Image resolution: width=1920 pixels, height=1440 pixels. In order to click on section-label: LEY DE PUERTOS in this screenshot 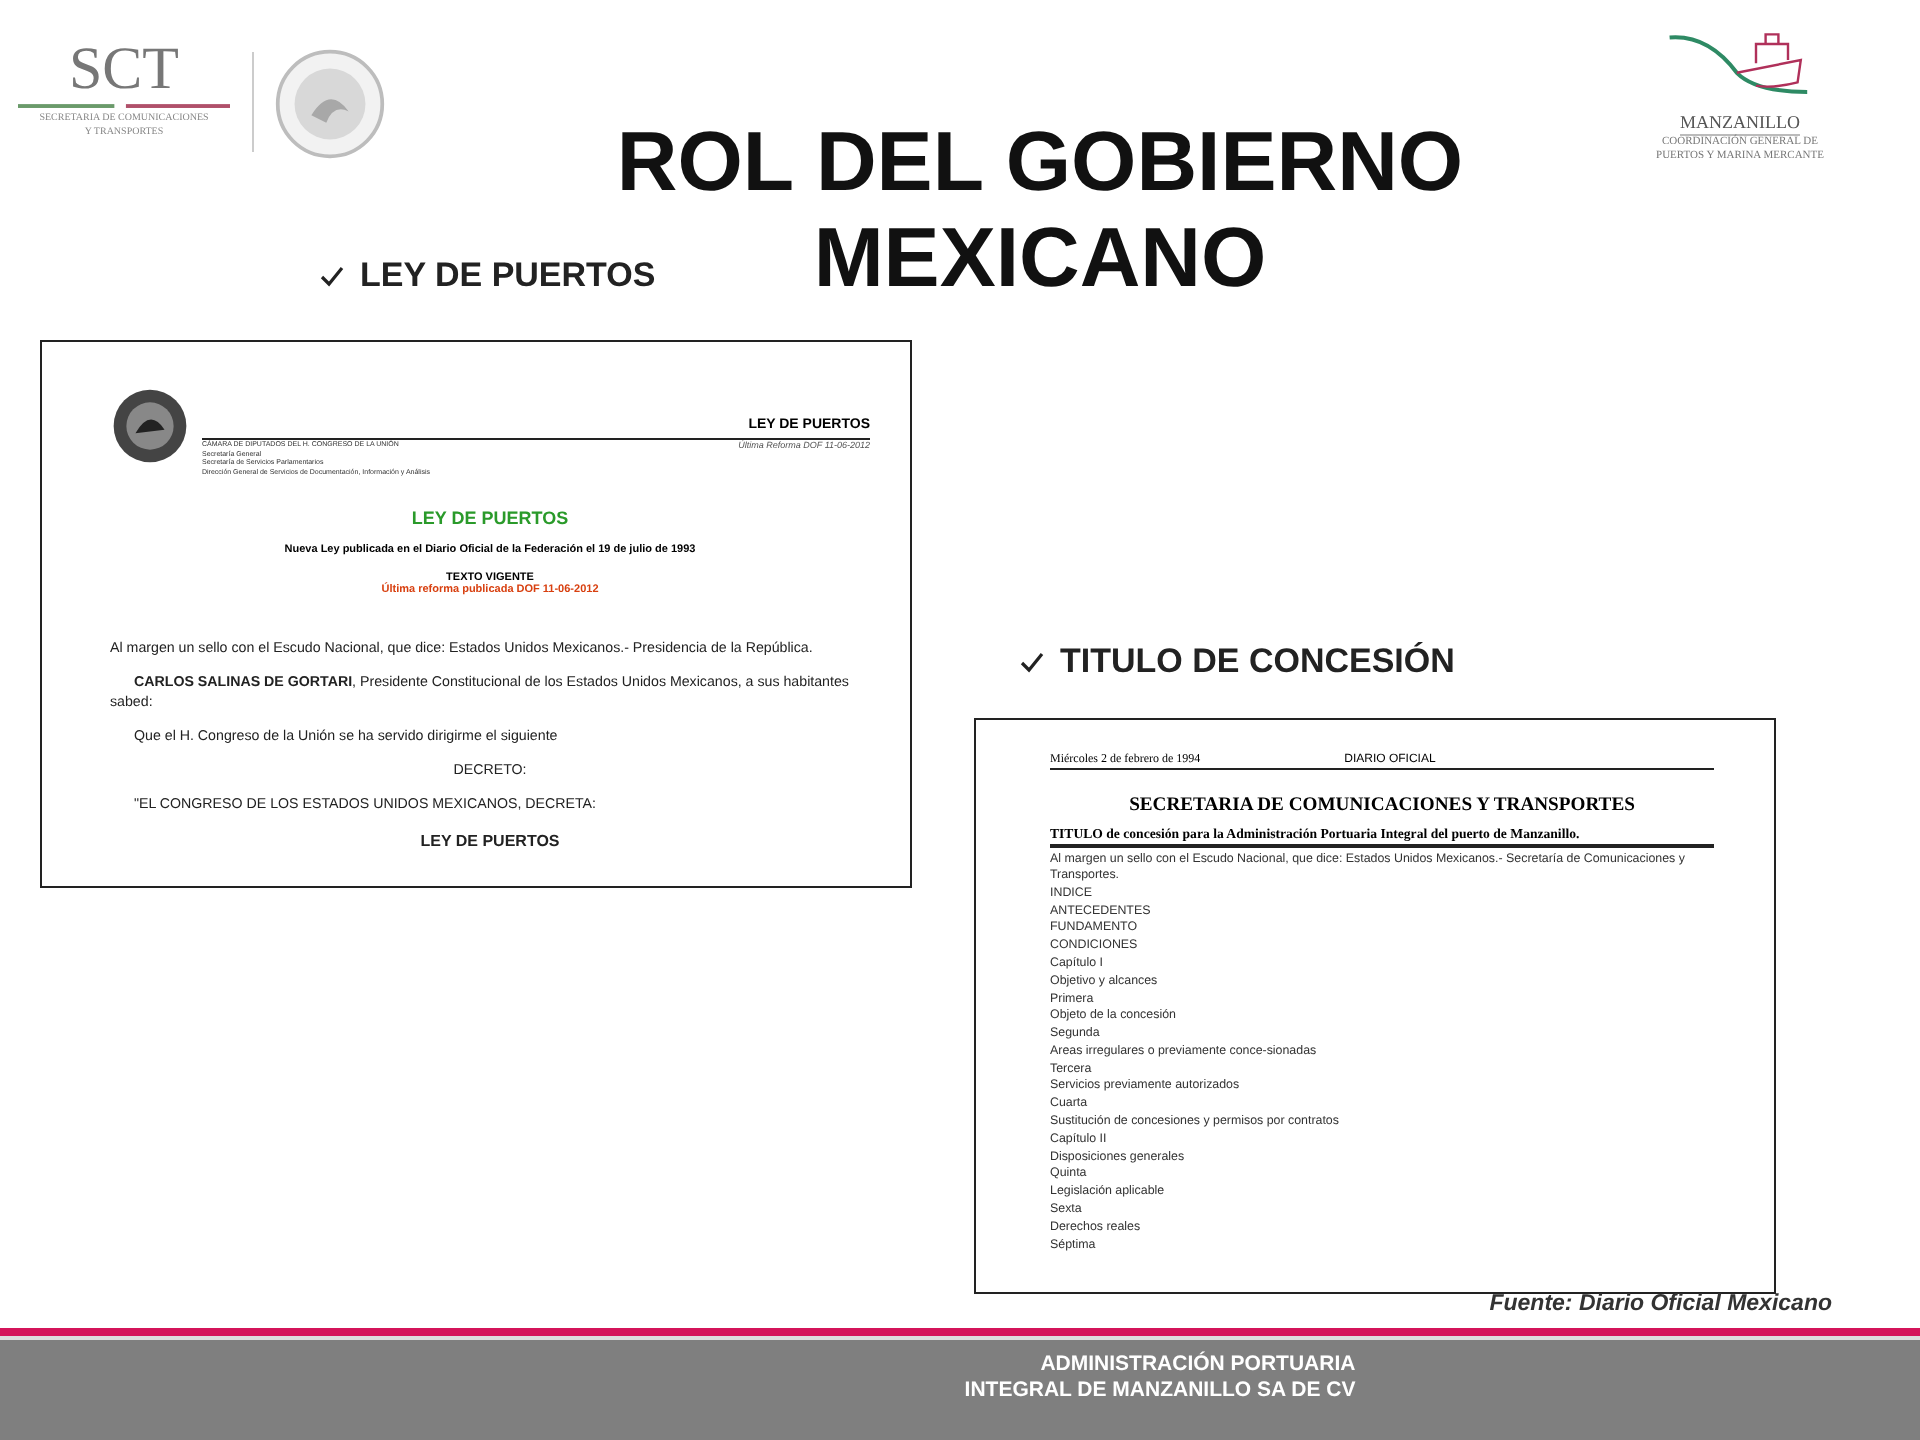, I will do `click(508, 276)`.